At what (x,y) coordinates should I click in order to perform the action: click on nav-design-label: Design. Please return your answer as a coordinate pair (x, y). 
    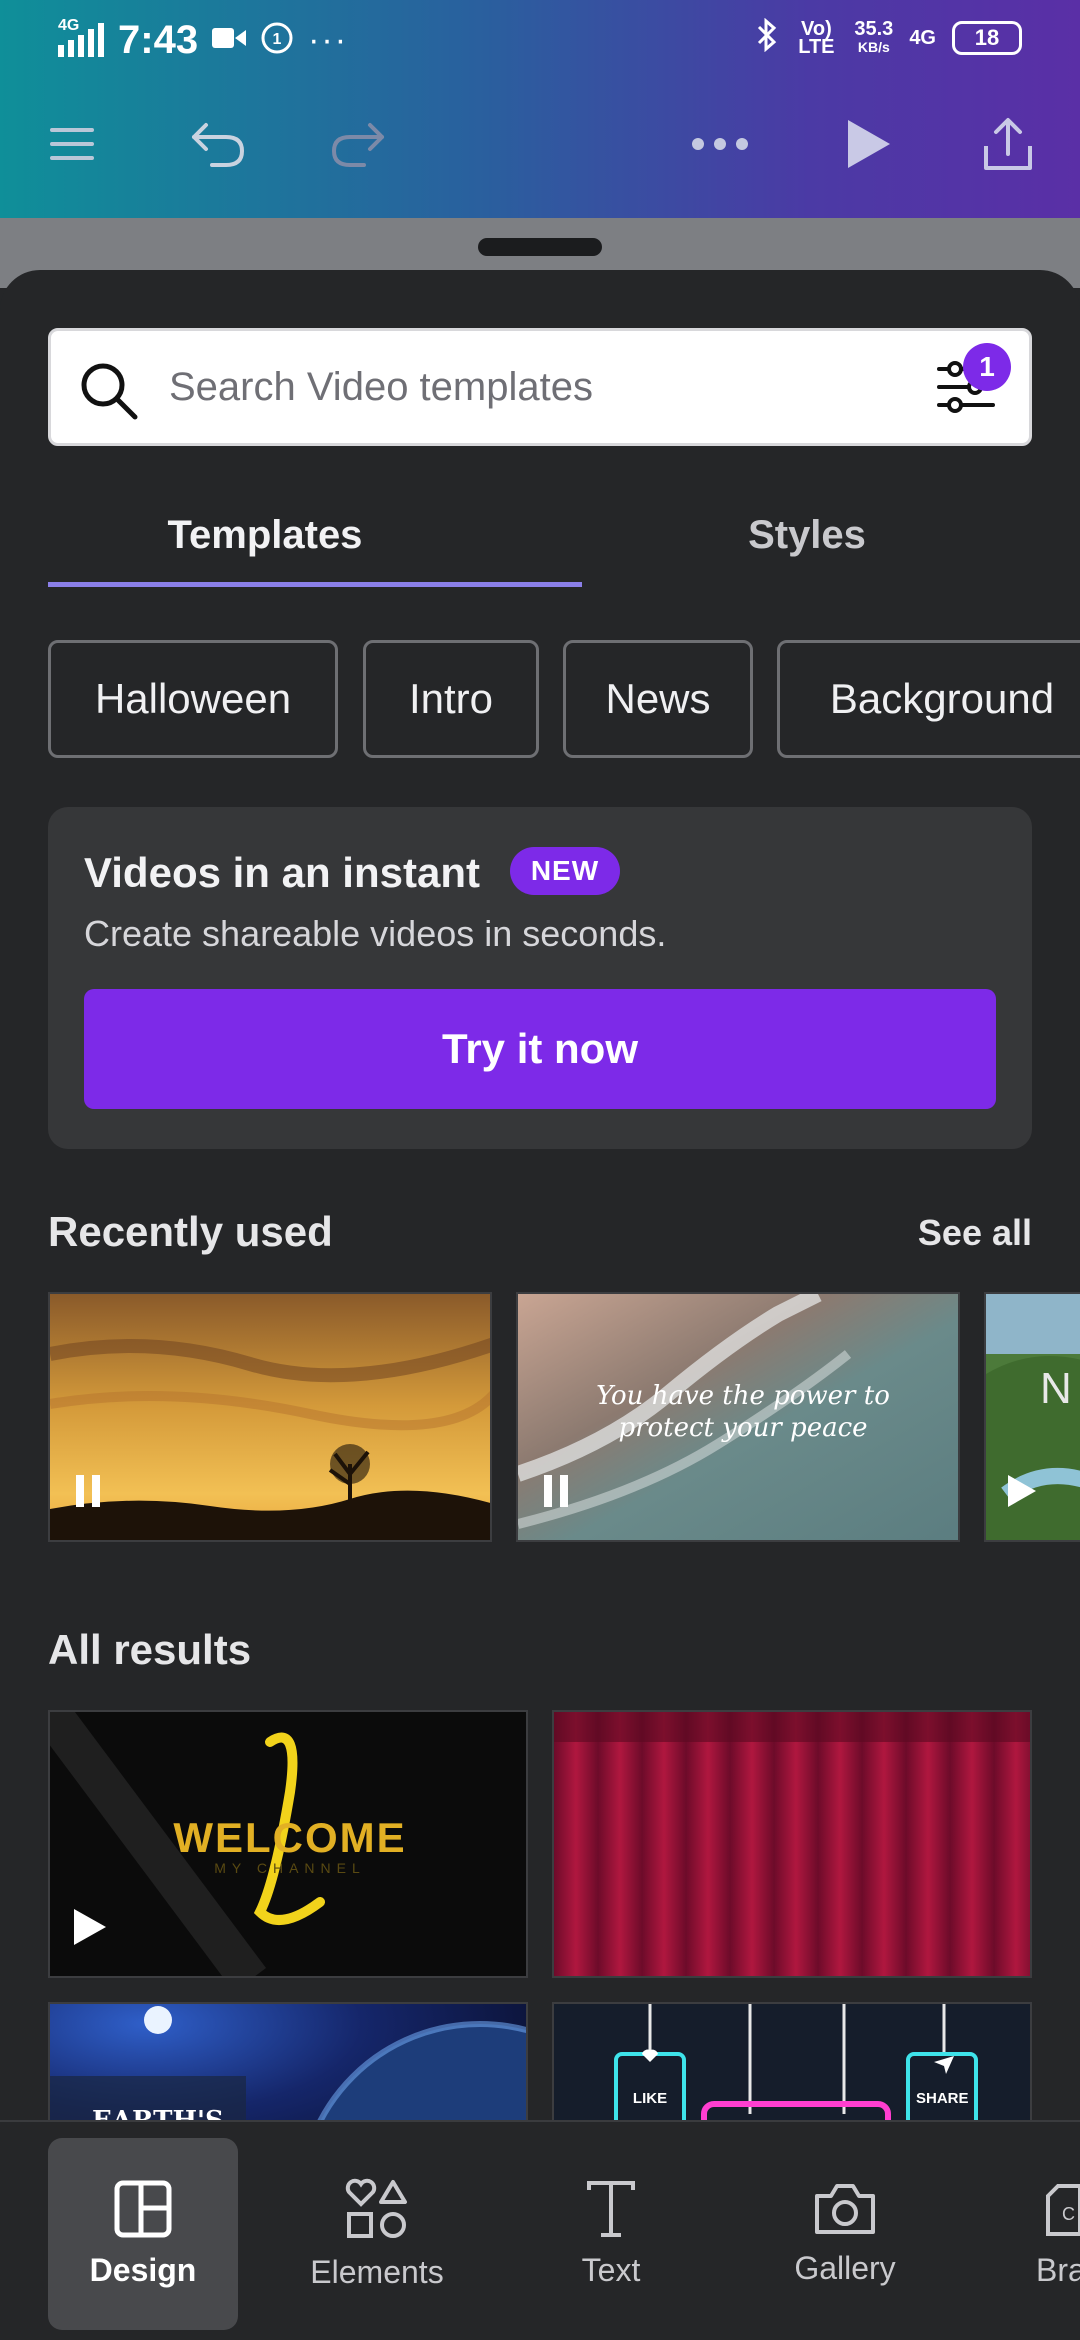
    Looking at the image, I should click on (143, 2269).